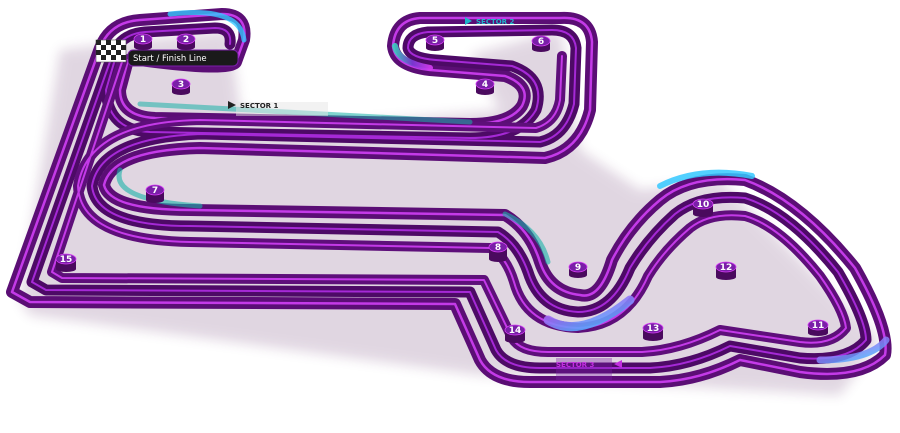  Describe the element at coordinates (495, 22) in the screenshot. I see `sector-2-label: SECTOR 2` at that location.